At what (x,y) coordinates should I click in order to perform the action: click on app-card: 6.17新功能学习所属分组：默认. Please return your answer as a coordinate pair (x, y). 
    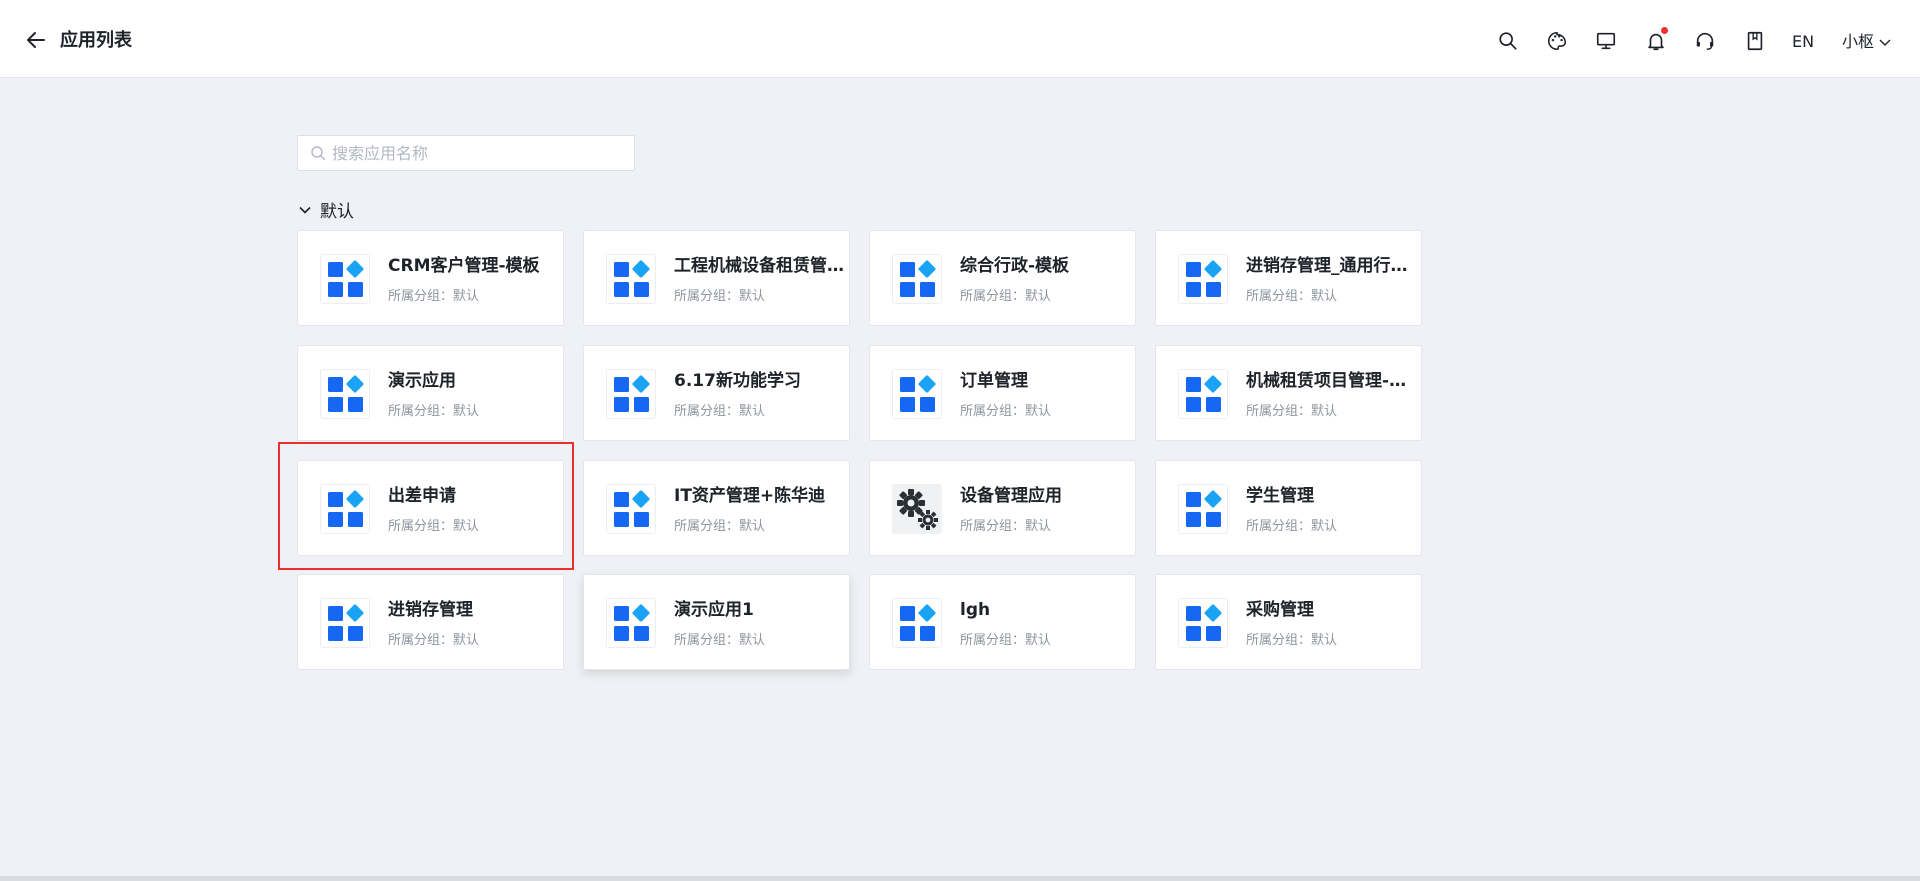
    Looking at the image, I should click on (716, 393).